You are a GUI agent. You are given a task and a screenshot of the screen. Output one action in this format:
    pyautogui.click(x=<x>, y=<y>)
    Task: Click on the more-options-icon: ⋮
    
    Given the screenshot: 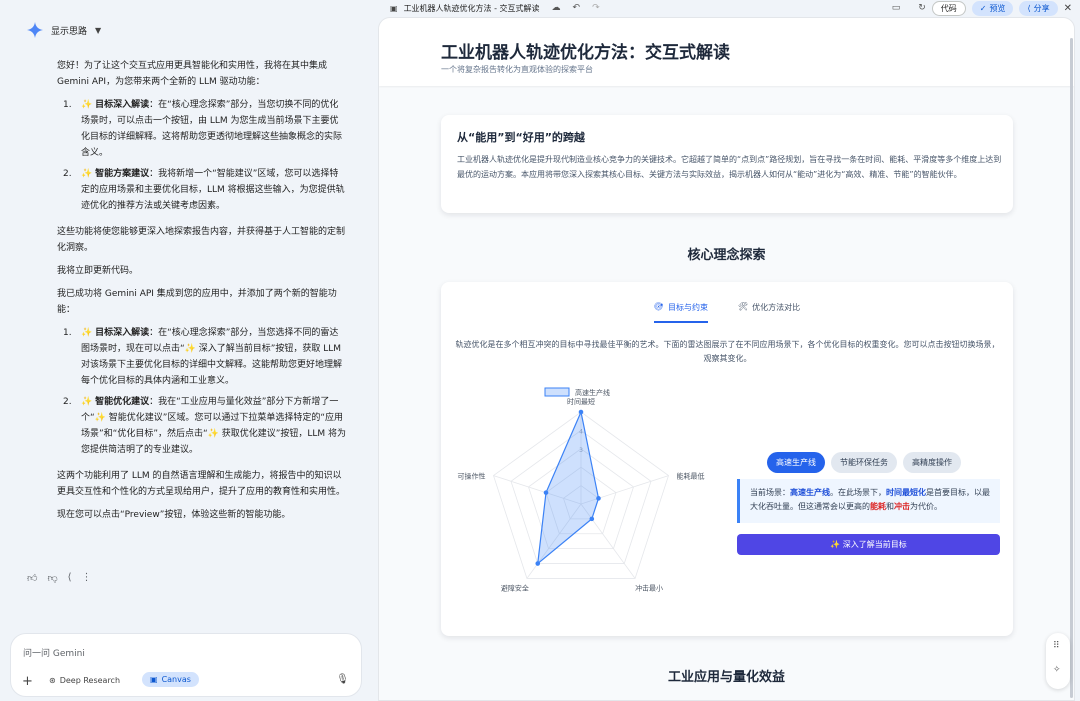 What is the action you would take?
    pyautogui.click(x=87, y=578)
    